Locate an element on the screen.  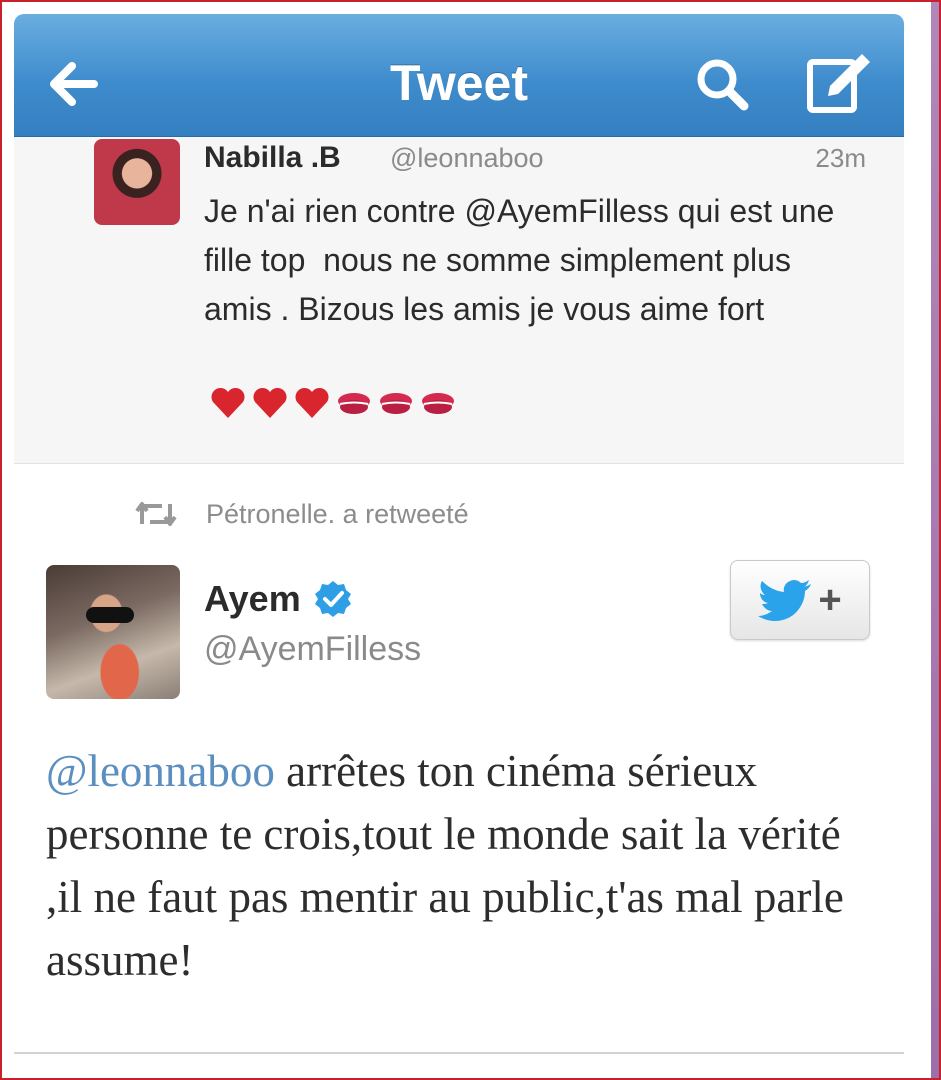
right-edge-strip is located at coordinates (936, 540).